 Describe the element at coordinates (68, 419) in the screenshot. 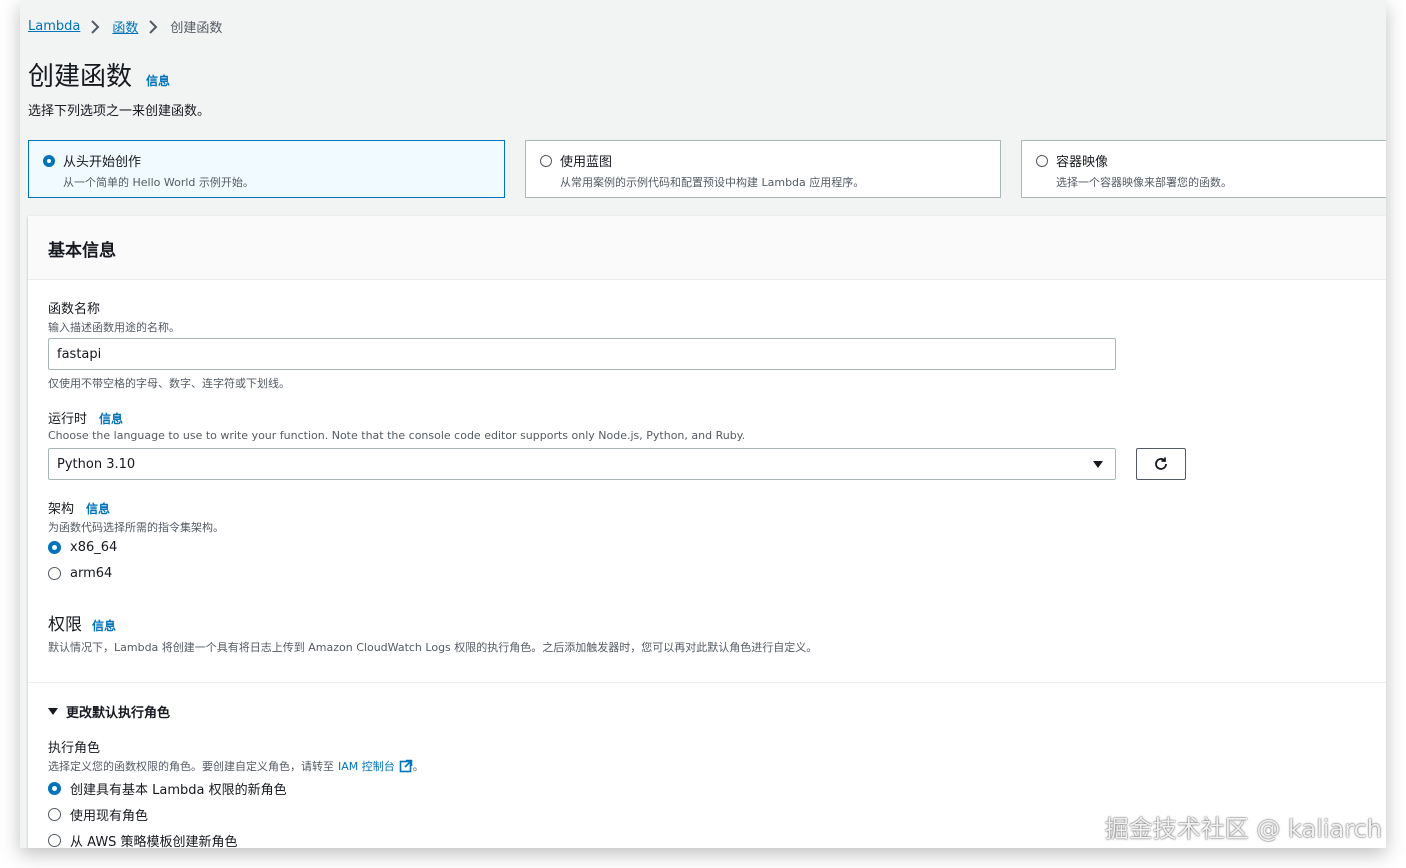

I see `runtime-label-text: 运行时` at that location.